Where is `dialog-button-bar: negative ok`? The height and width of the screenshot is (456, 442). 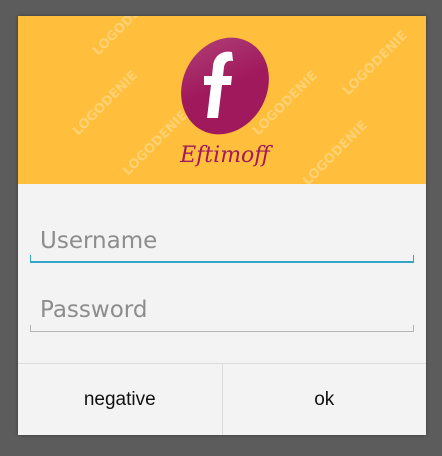 dialog-button-bar: negative ok is located at coordinates (222, 399).